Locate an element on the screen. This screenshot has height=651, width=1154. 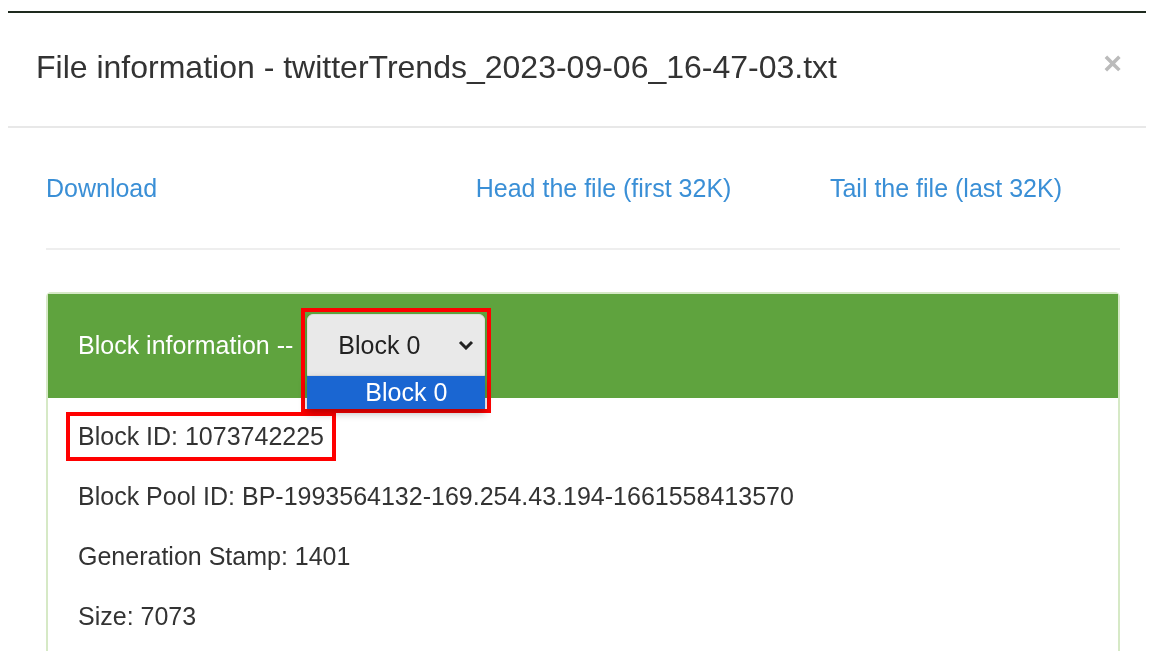
file-link: Head the file (first 32K) is located at coordinates (603, 188).